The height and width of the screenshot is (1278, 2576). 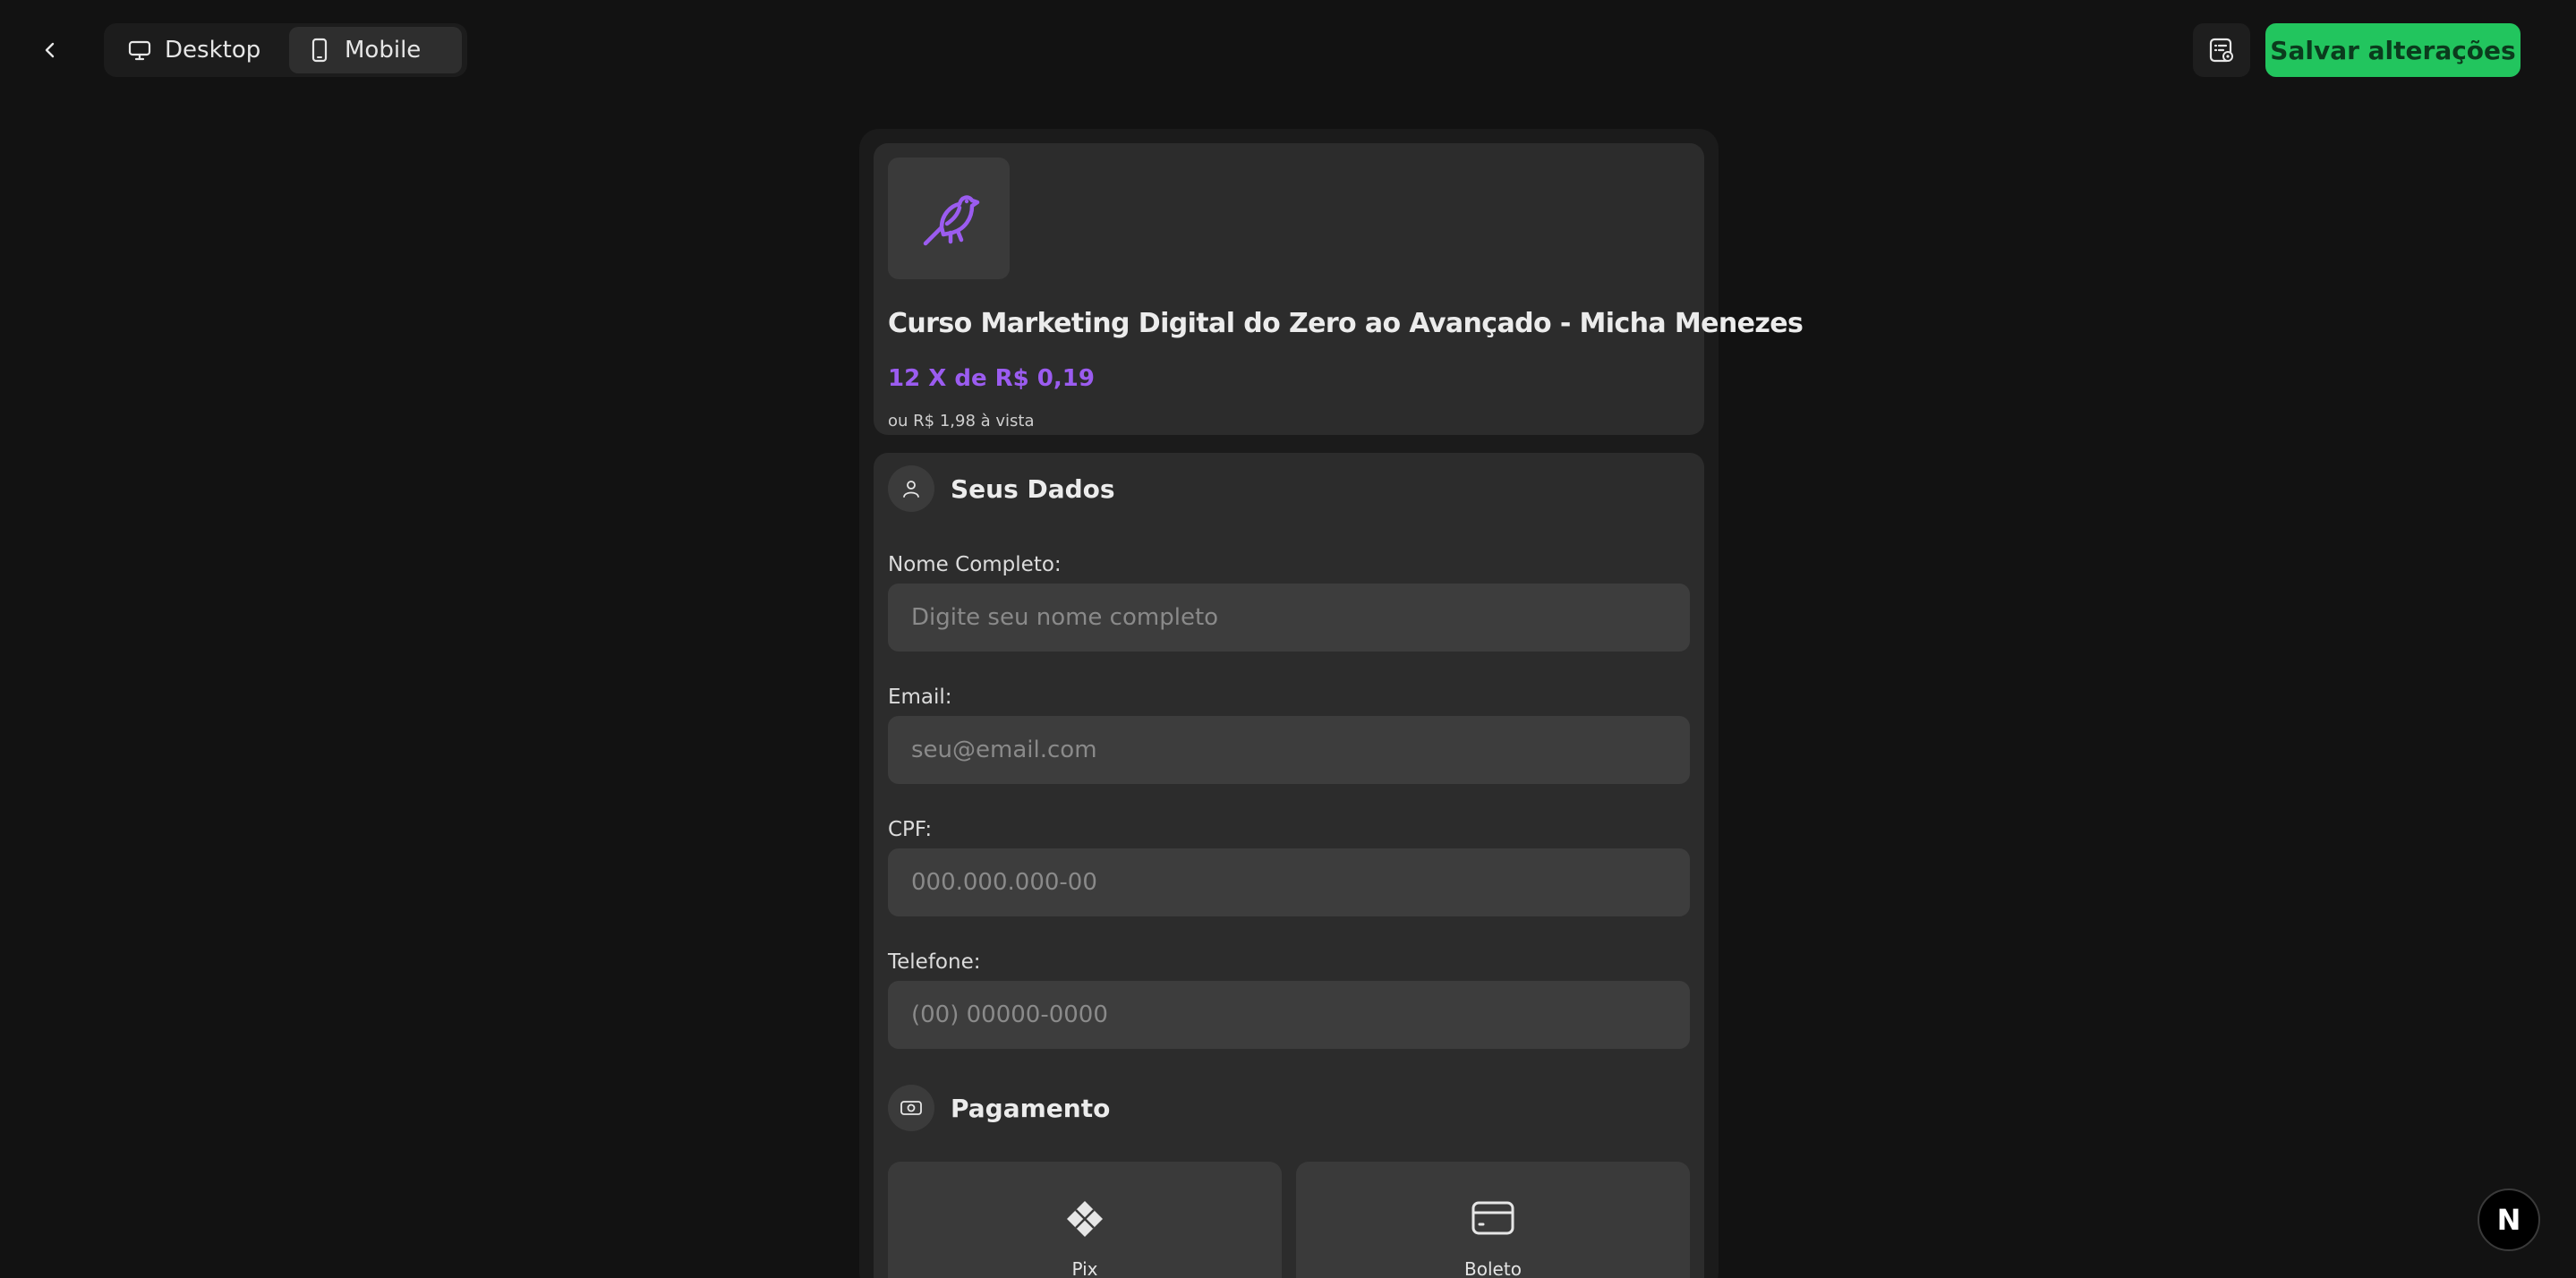 I want to click on customer-data-title: Seus Dados, so click(x=1033, y=488).